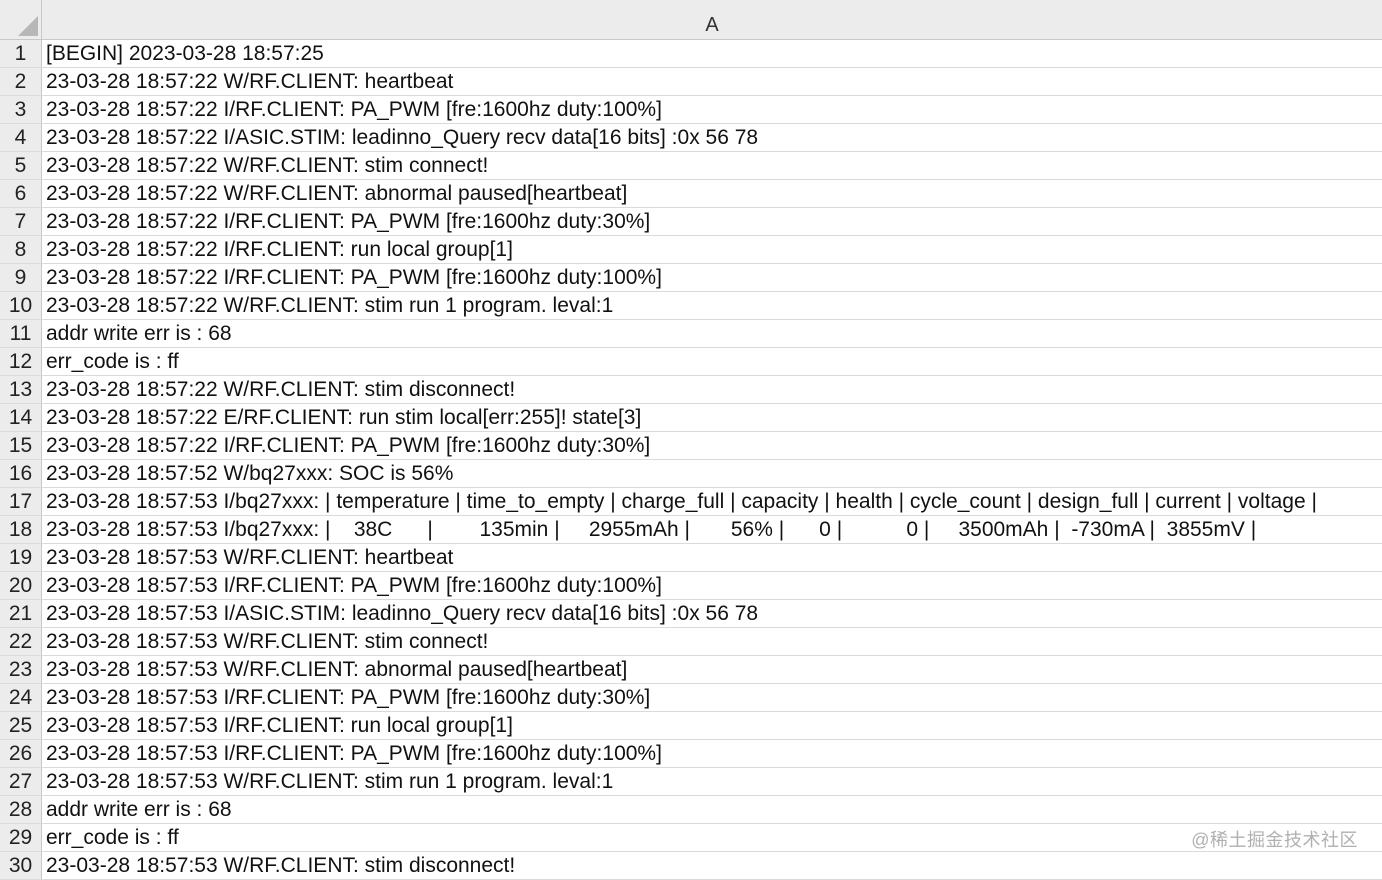  I want to click on row-header: 21, so click(21, 613).